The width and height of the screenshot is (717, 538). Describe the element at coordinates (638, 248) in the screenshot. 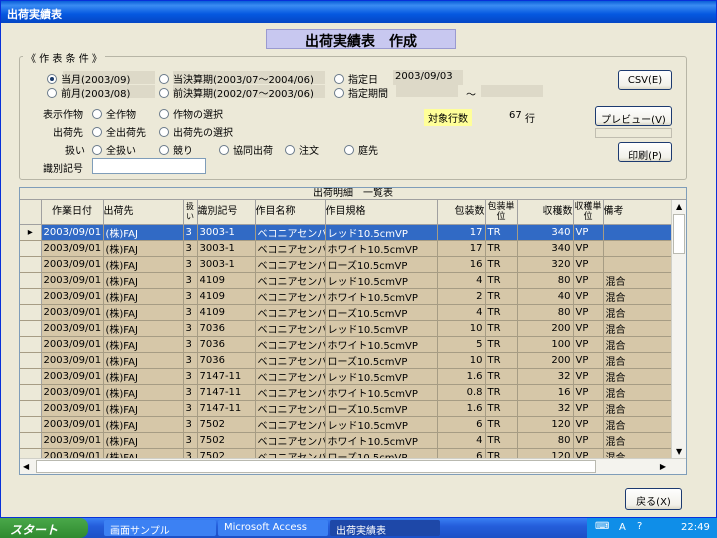

I see `table-cell` at that location.